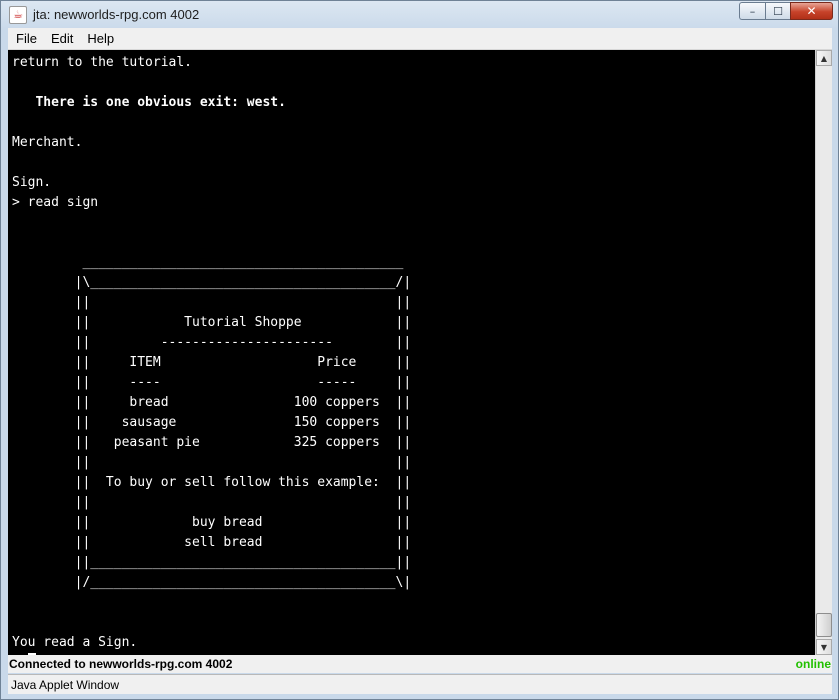  I want to click on menu-help: Help, so click(100, 38).